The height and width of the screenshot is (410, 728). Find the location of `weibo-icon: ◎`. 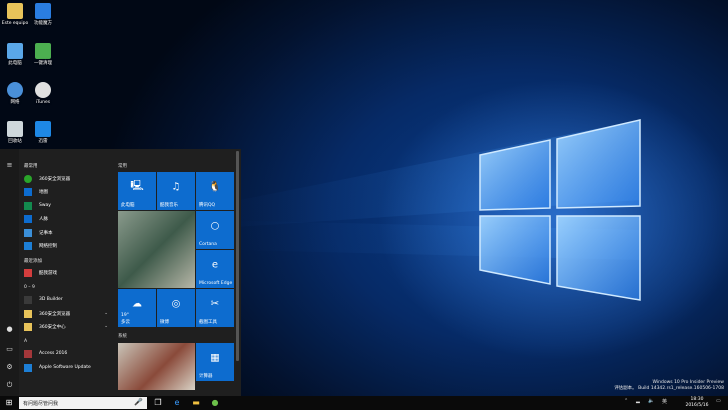

weibo-icon: ◎ is located at coordinates (176, 304).